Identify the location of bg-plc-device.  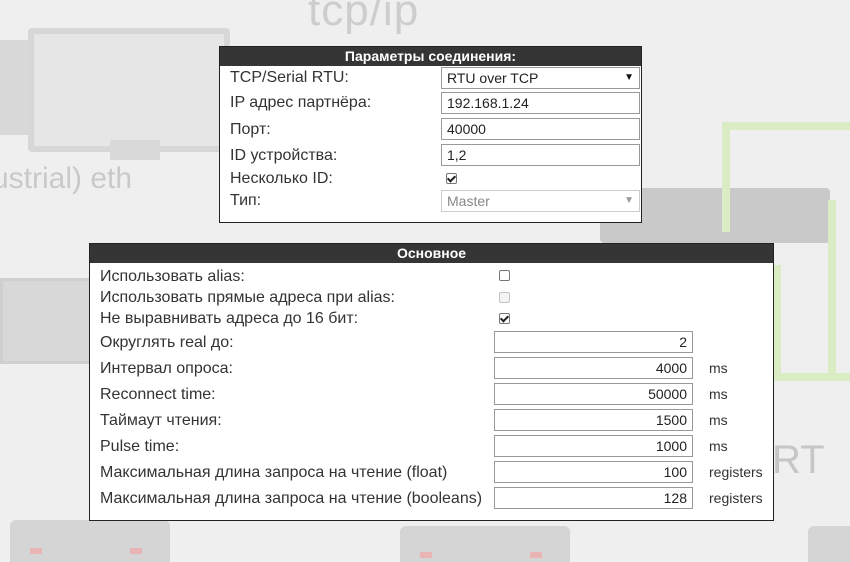
(48, 321).